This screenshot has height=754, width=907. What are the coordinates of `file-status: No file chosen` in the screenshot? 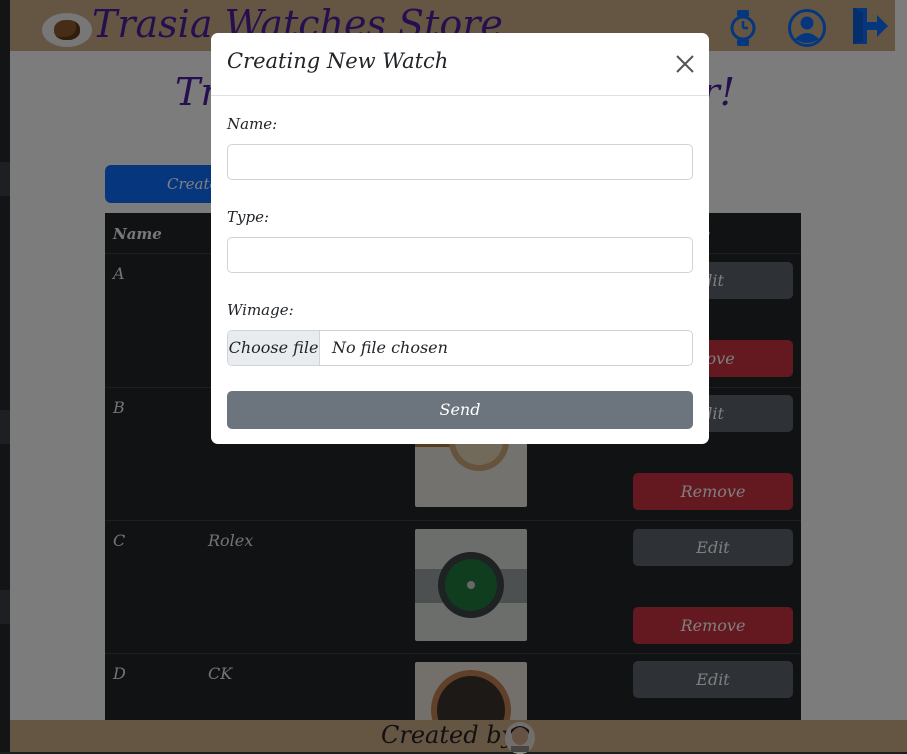 It's located at (390, 347).